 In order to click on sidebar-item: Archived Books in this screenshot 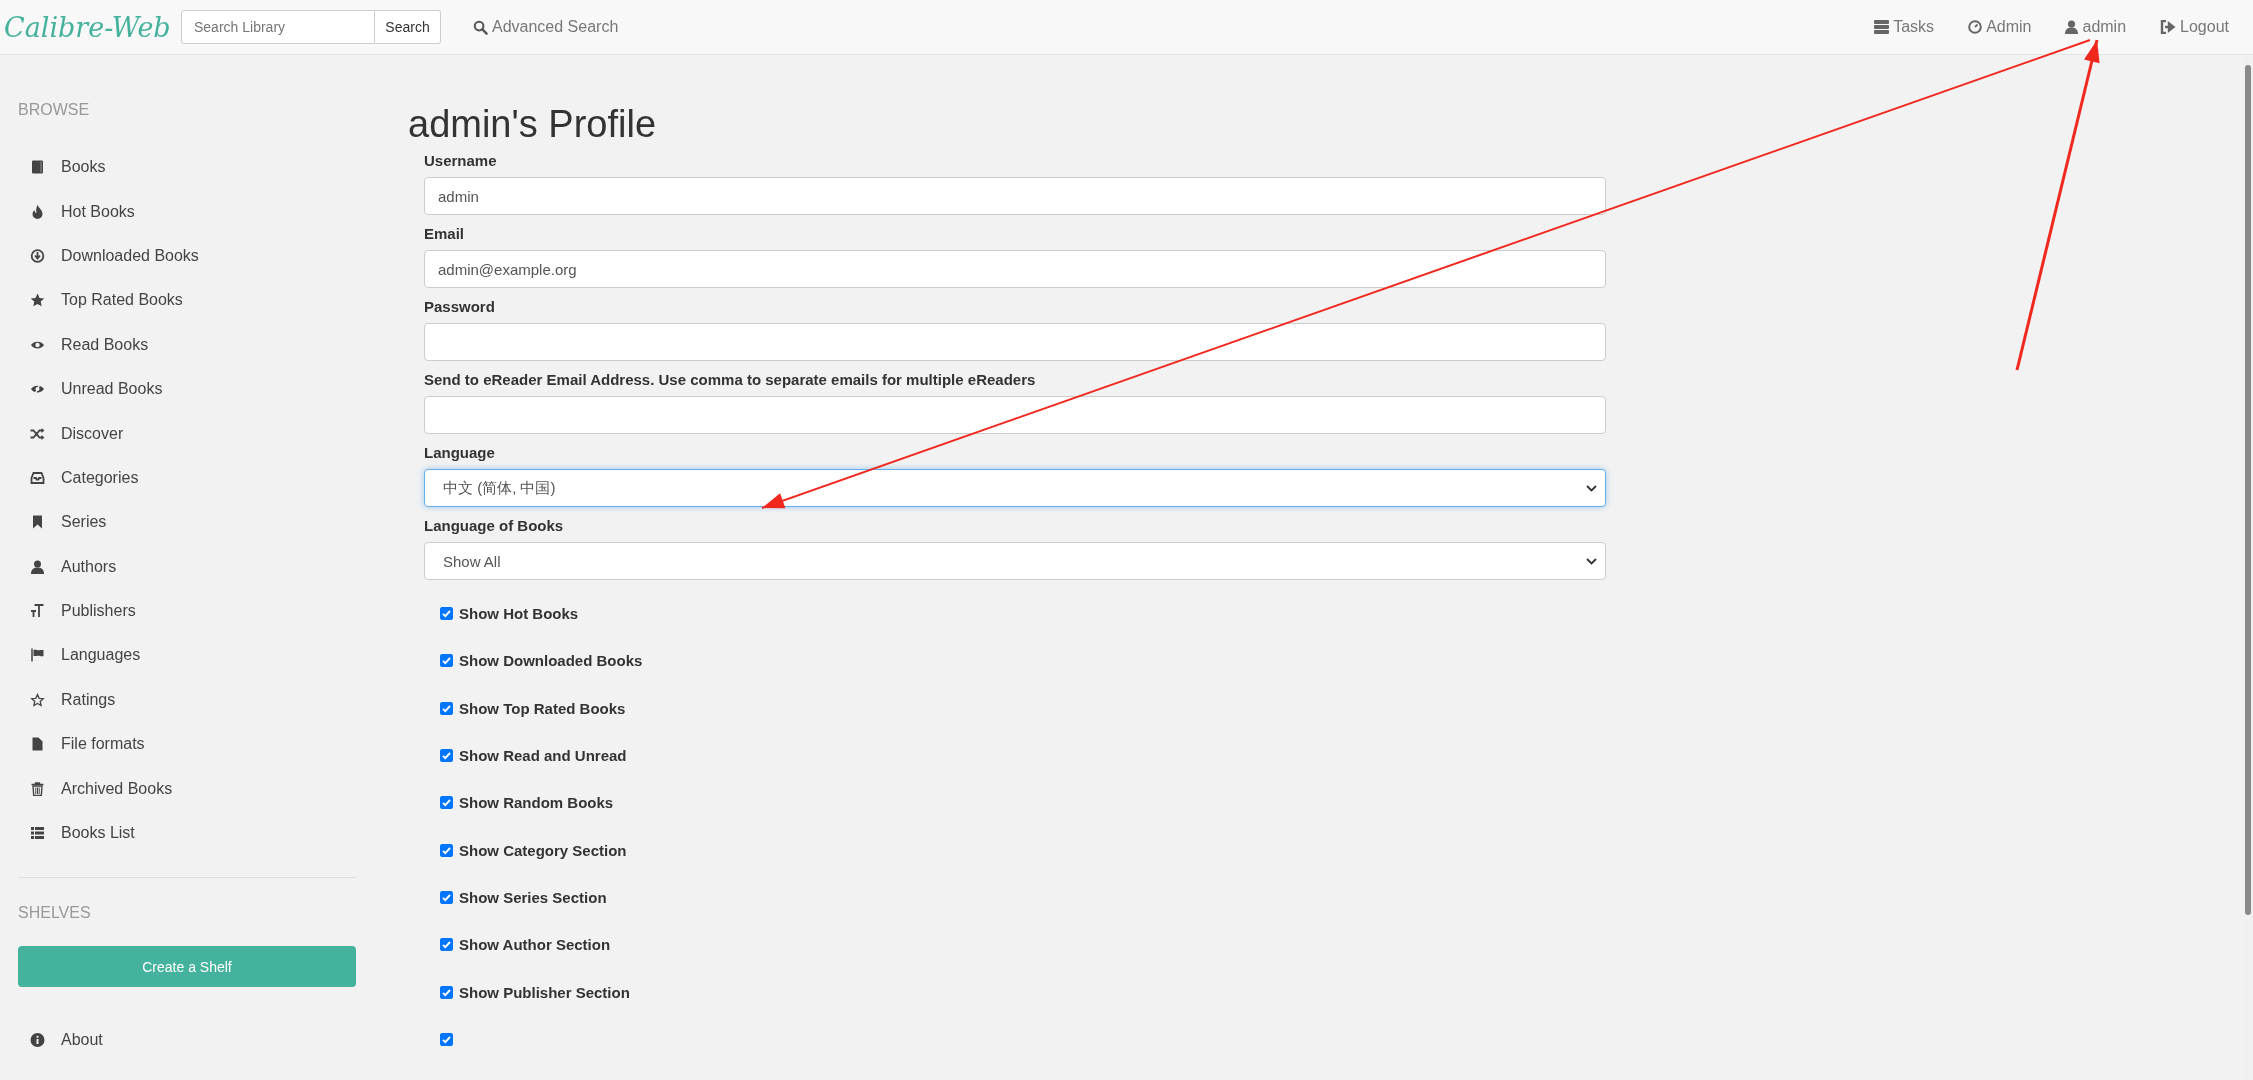, I will do `click(188, 788)`.